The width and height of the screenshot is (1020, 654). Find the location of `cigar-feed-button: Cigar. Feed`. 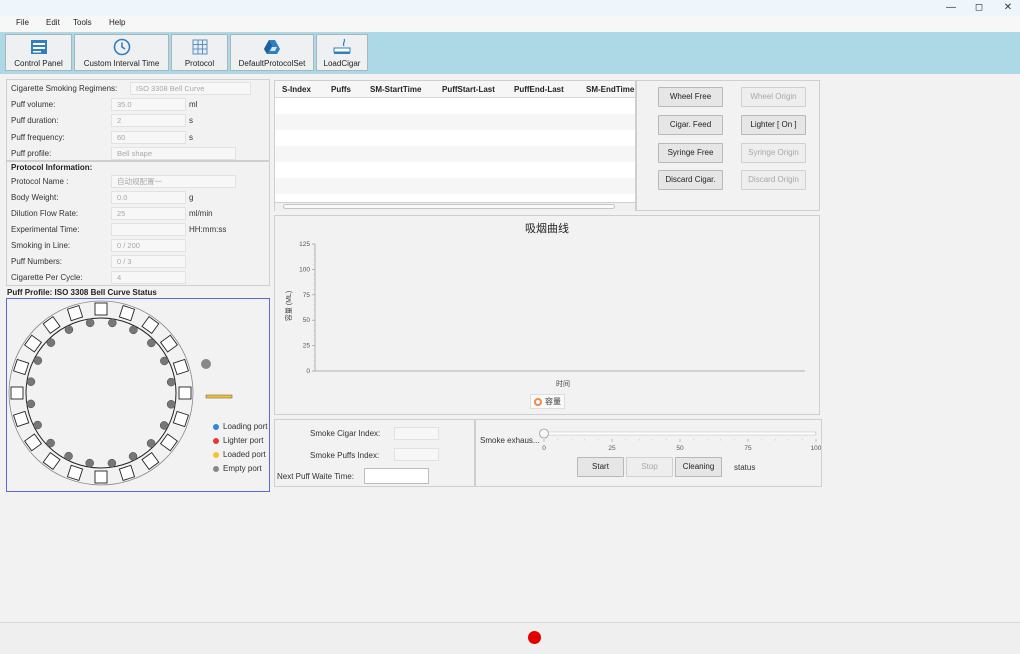

cigar-feed-button: Cigar. Feed is located at coordinates (690, 125).